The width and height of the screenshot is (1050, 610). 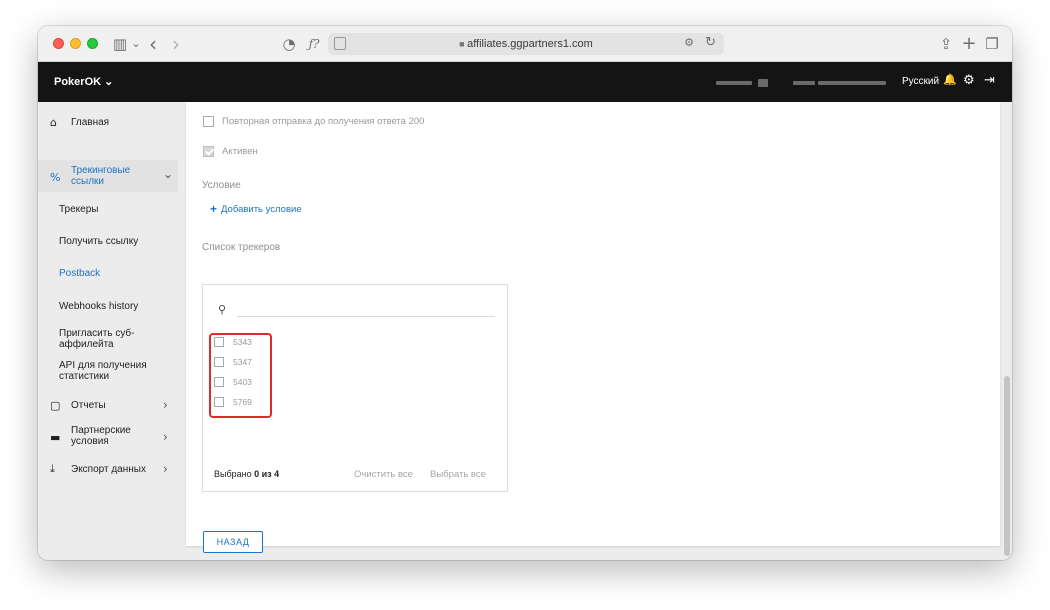 What do you see at coordinates (103, 371) in the screenshot?
I see `sidebar-item-statistics-api: API для получения статистики` at bounding box center [103, 371].